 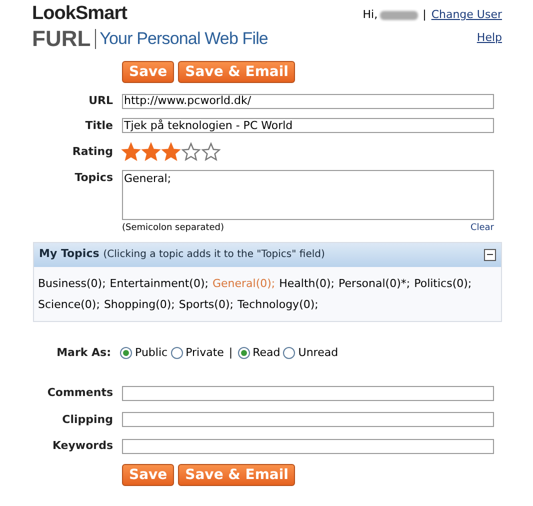 What do you see at coordinates (69, 304) in the screenshot?
I see `topic-link: Science(0);` at bounding box center [69, 304].